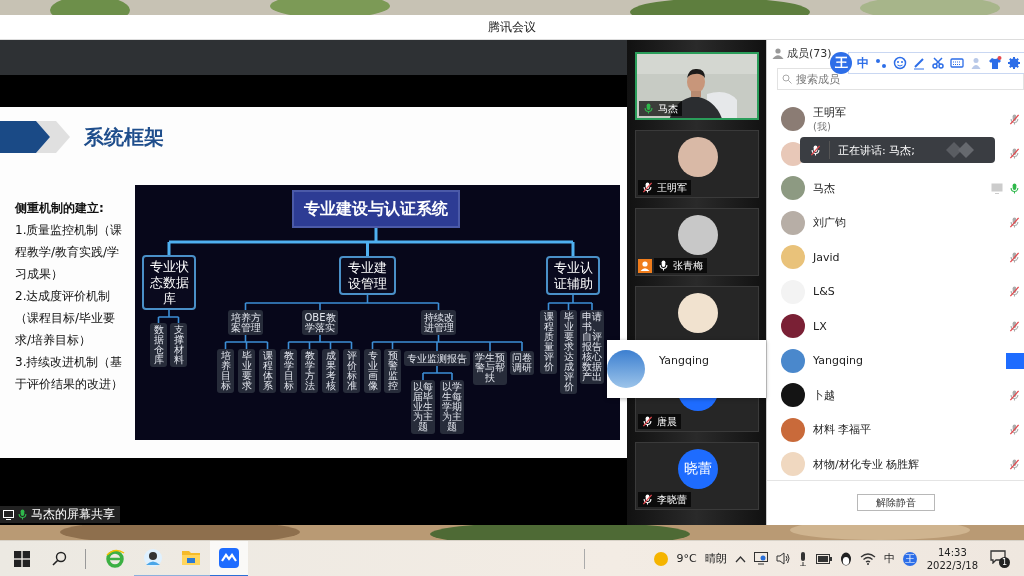 This screenshot has width=1024, height=576. I want to click on volume-icon, so click(782, 558).